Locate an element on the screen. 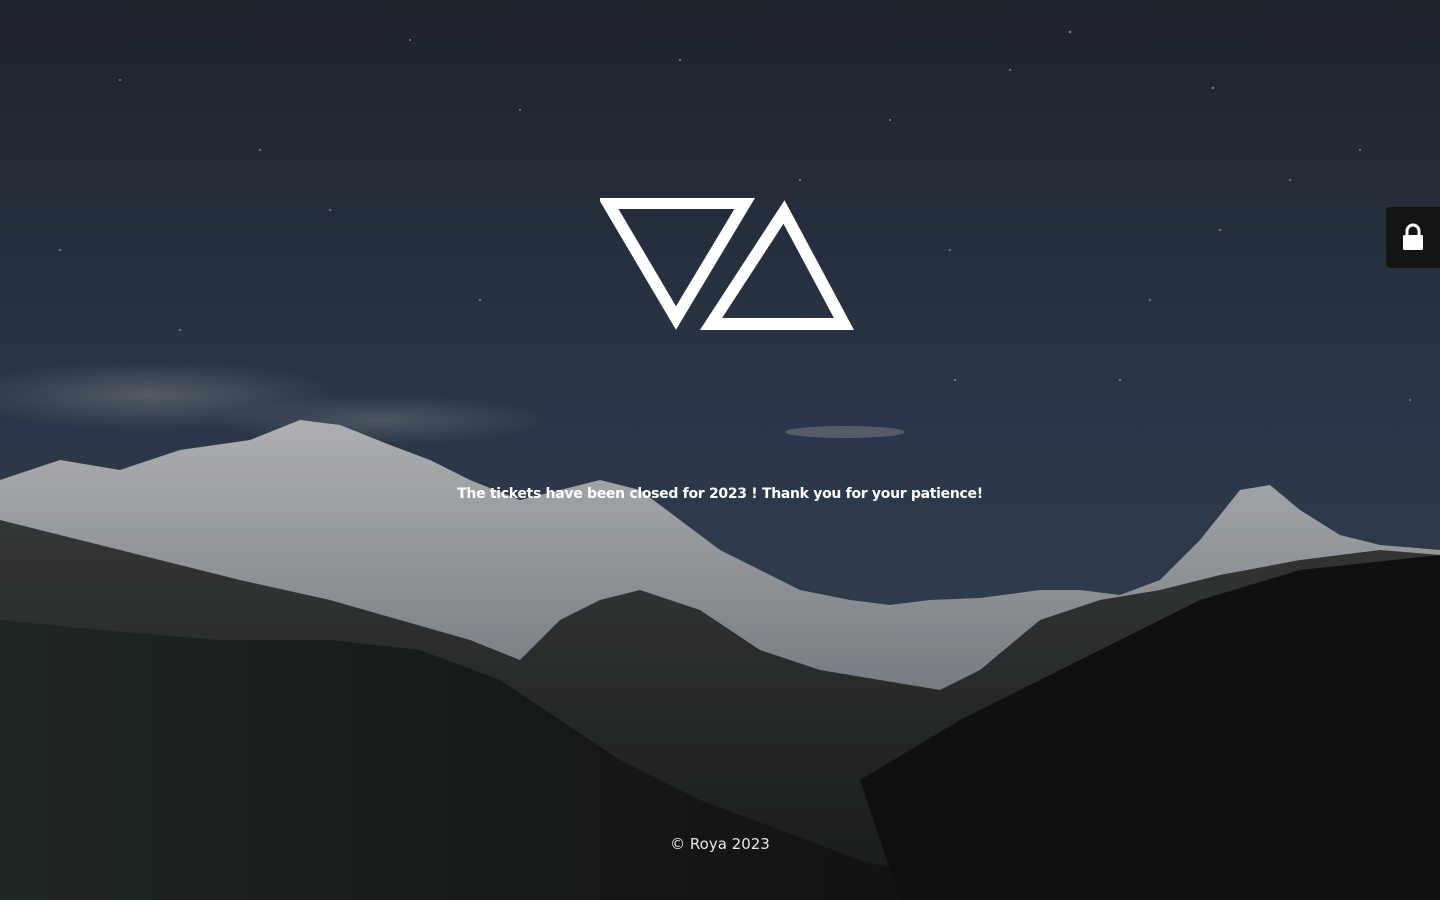 The image size is (1440, 900). lock-icon is located at coordinates (1413, 236).